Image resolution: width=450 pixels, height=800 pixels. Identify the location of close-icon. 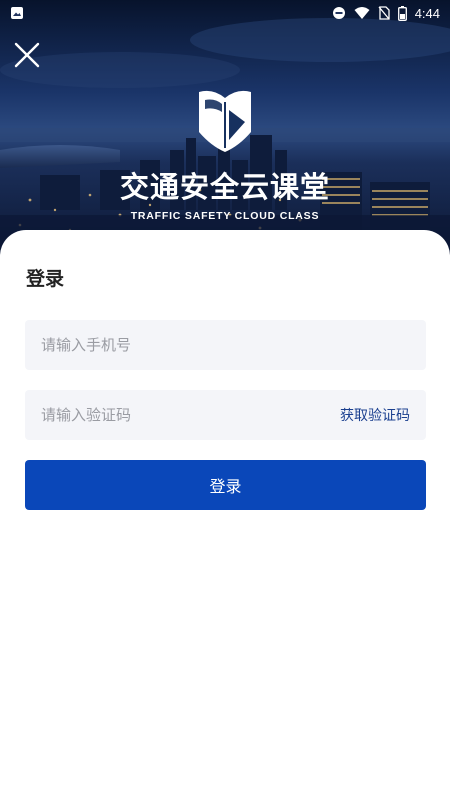
(27, 55).